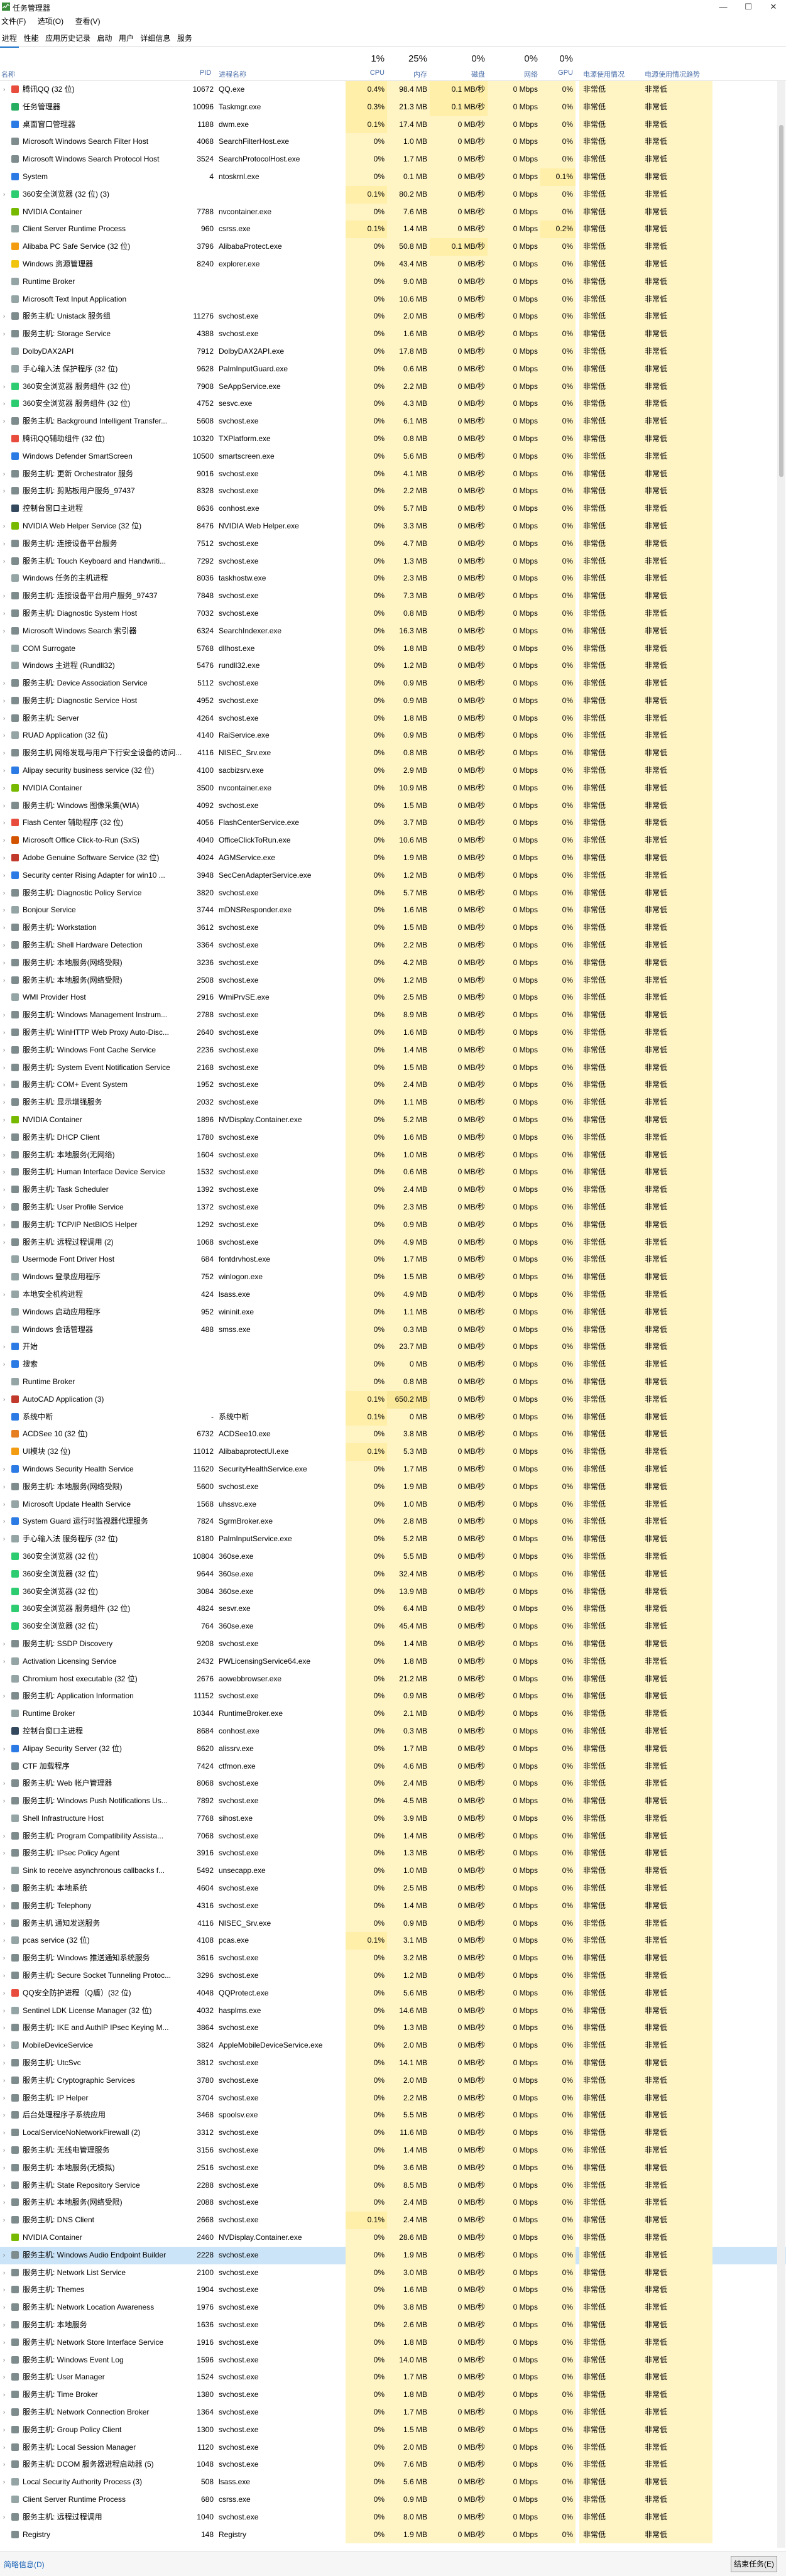 The image size is (786, 2576). I want to click on tab-performance: 性能, so click(30, 38).